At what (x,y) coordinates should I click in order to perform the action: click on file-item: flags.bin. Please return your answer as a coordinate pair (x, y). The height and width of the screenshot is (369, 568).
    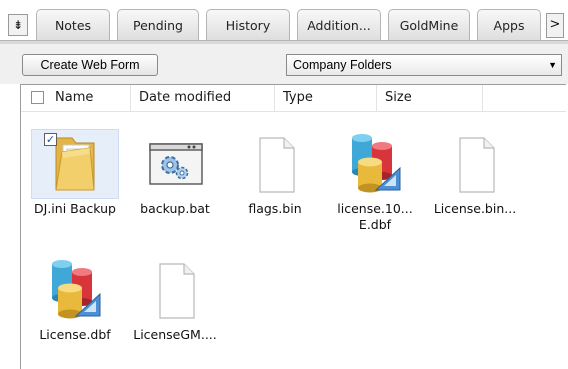
    Looking at the image, I should click on (275, 173).